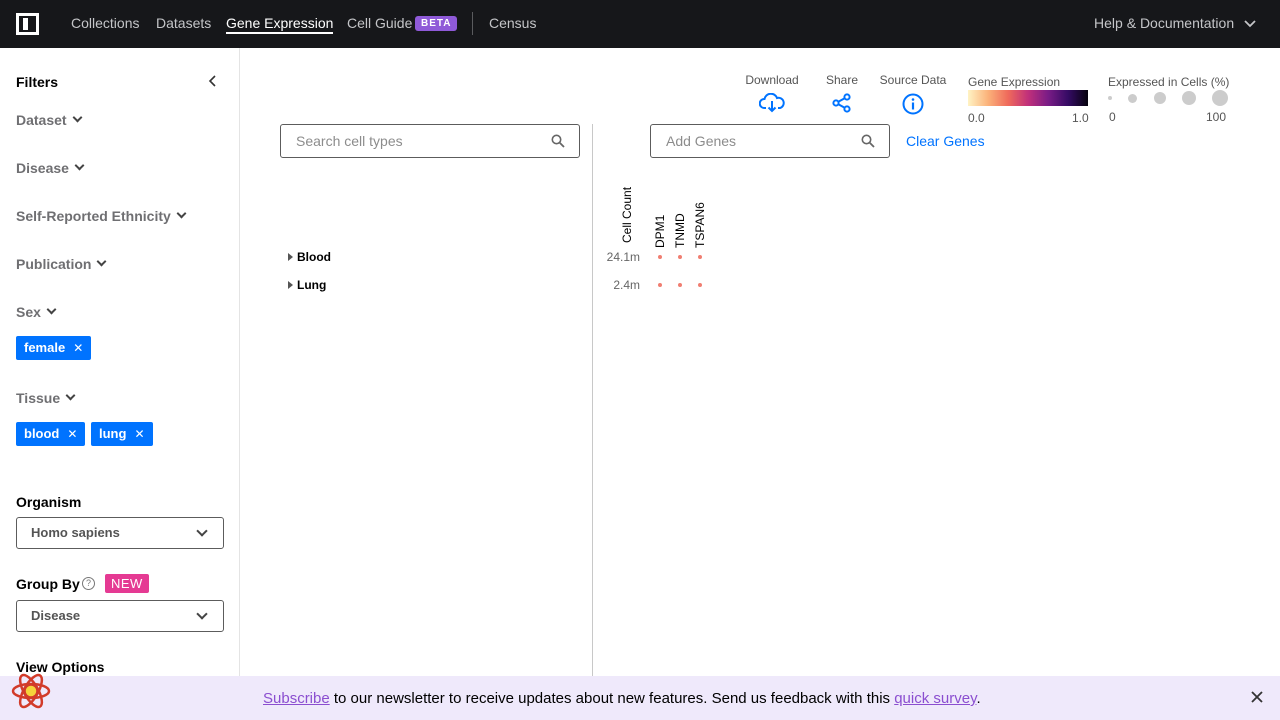 This screenshot has width=1280, height=720. What do you see at coordinates (1257, 697) in the screenshot?
I see `close-icon` at bounding box center [1257, 697].